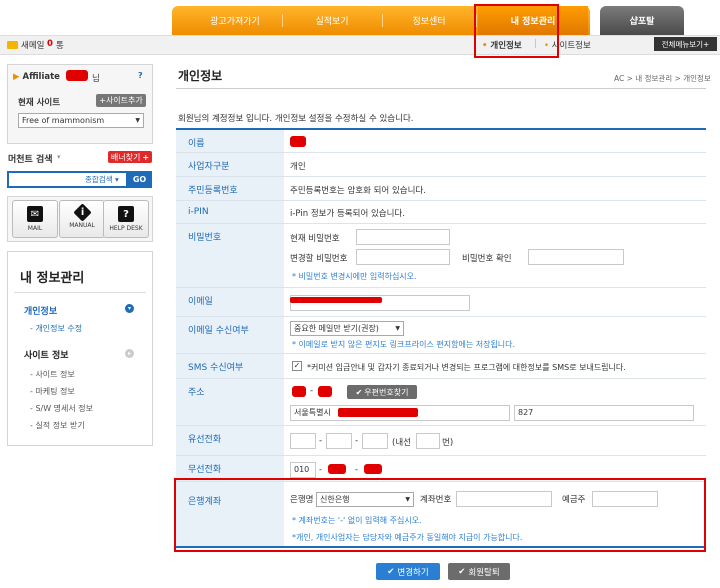  What do you see at coordinates (403, 257) in the screenshot?
I see `new-password-input` at bounding box center [403, 257].